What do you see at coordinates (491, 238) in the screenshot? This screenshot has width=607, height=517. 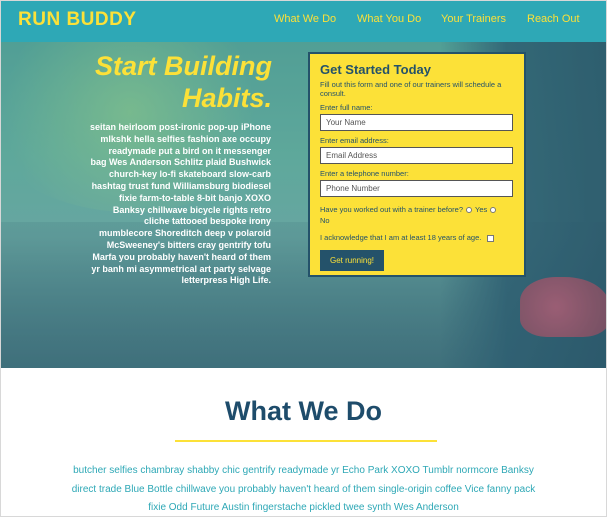 I see `age-ack-checkbox` at bounding box center [491, 238].